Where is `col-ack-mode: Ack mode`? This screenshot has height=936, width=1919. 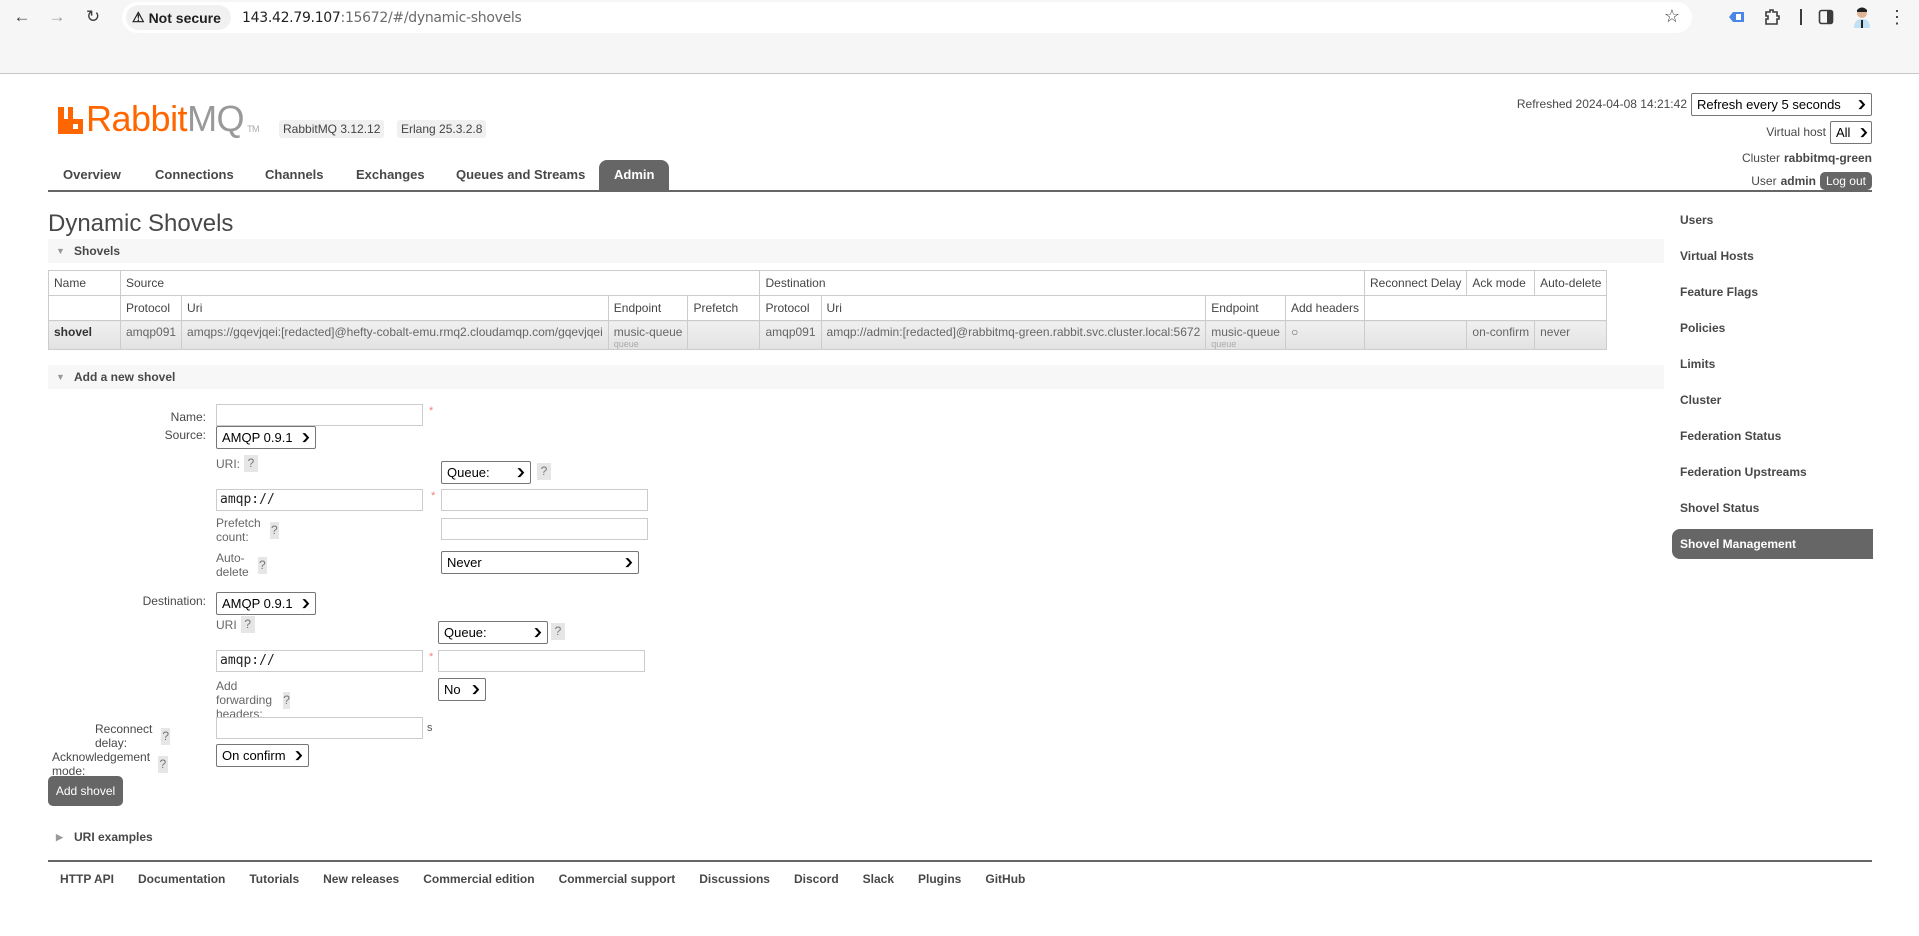
col-ack-mode: Ack mode is located at coordinates (1501, 283).